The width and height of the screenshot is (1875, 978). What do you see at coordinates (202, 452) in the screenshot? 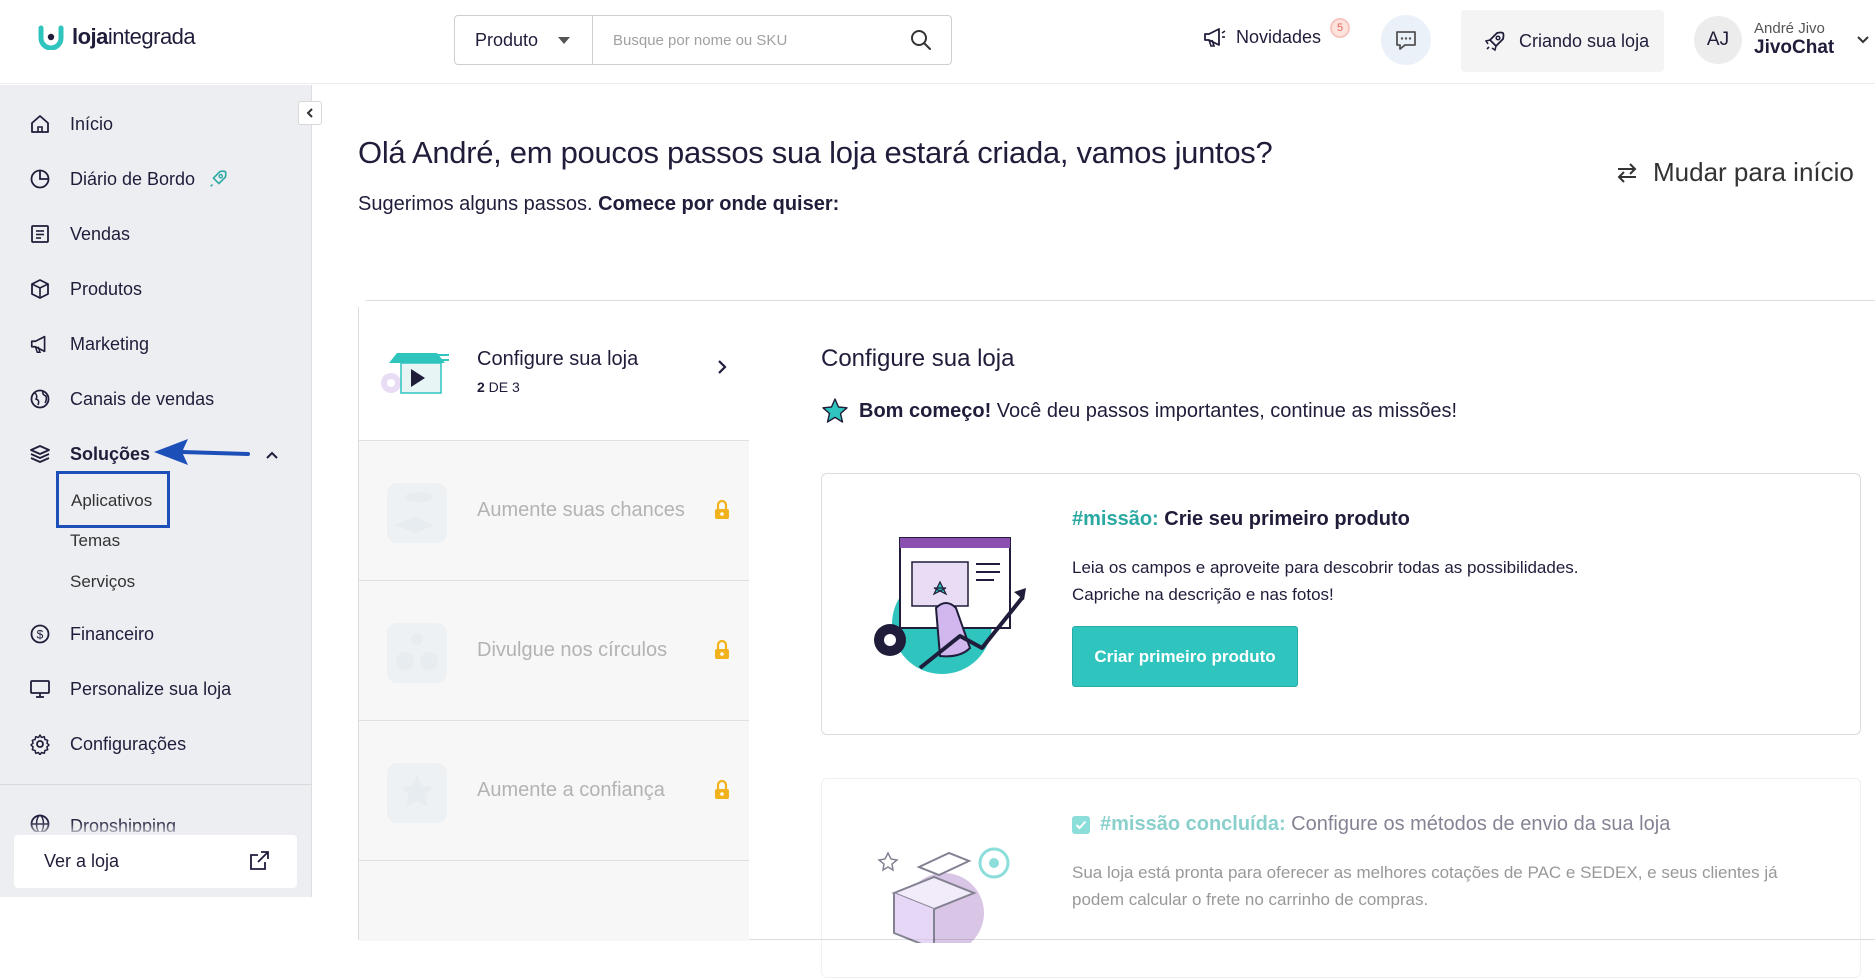
I see `annotation-arrow-icon` at bounding box center [202, 452].